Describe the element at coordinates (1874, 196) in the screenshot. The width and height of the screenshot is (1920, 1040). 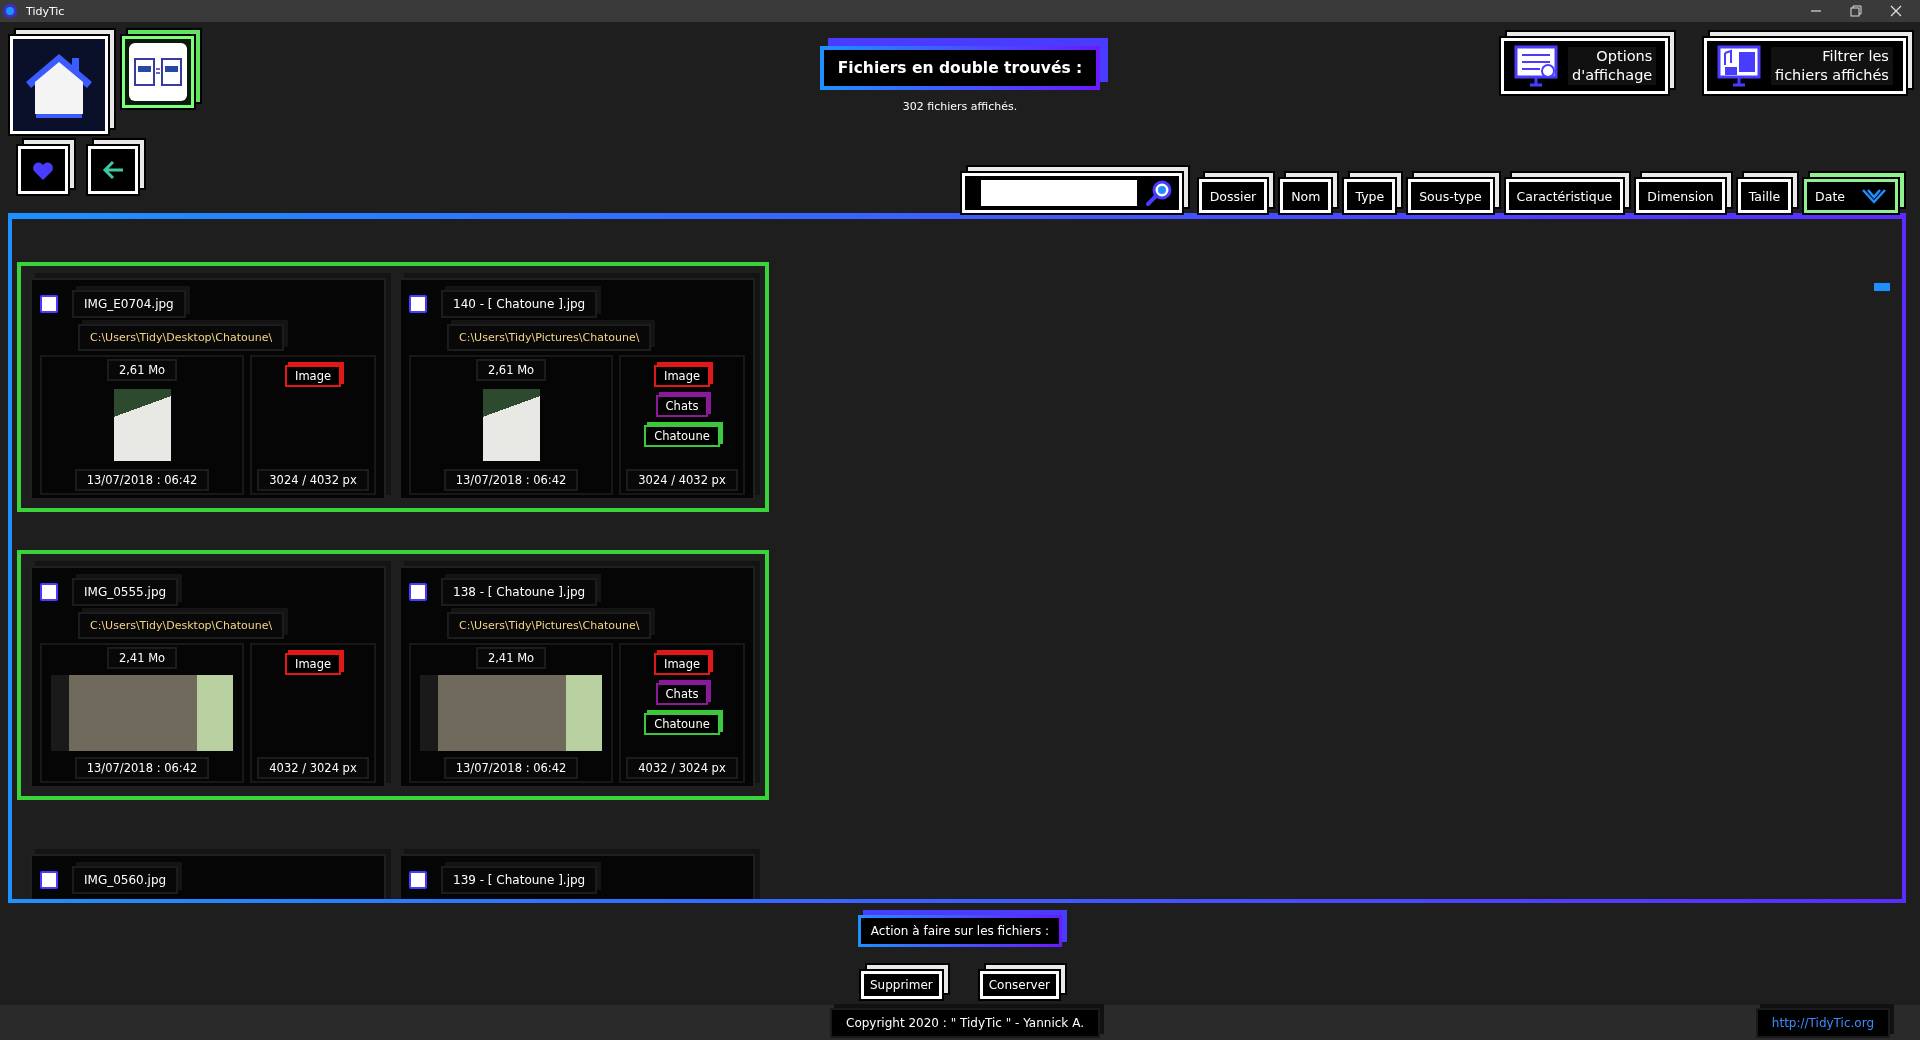
I see `chevron-down-icon` at that location.